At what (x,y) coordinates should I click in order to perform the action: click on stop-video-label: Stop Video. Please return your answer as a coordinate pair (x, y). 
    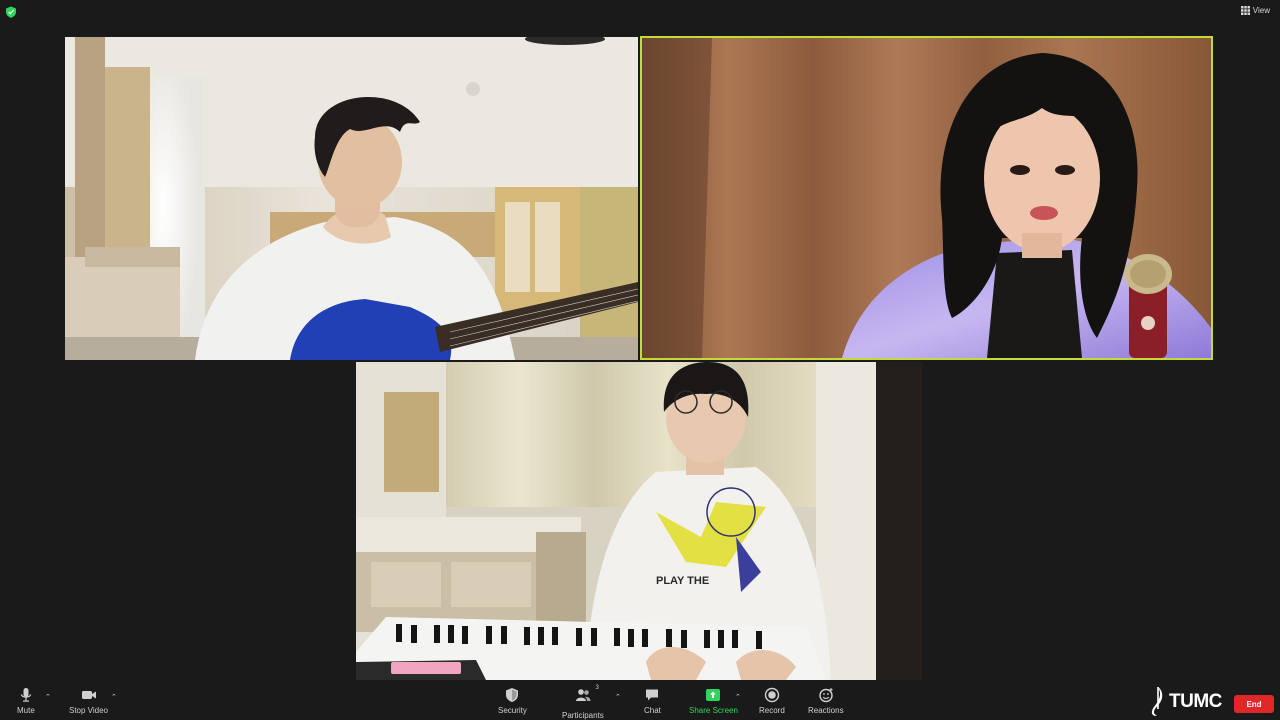
    Looking at the image, I should click on (88, 710).